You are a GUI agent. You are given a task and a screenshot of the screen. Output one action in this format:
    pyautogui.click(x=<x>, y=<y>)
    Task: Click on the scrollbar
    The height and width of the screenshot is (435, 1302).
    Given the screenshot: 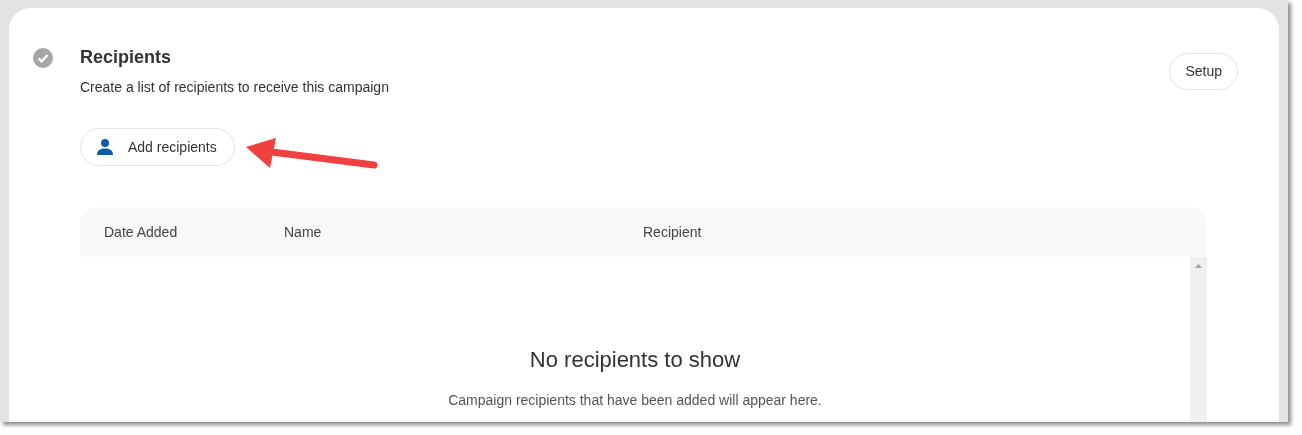 What is the action you would take?
    pyautogui.click(x=1198, y=339)
    